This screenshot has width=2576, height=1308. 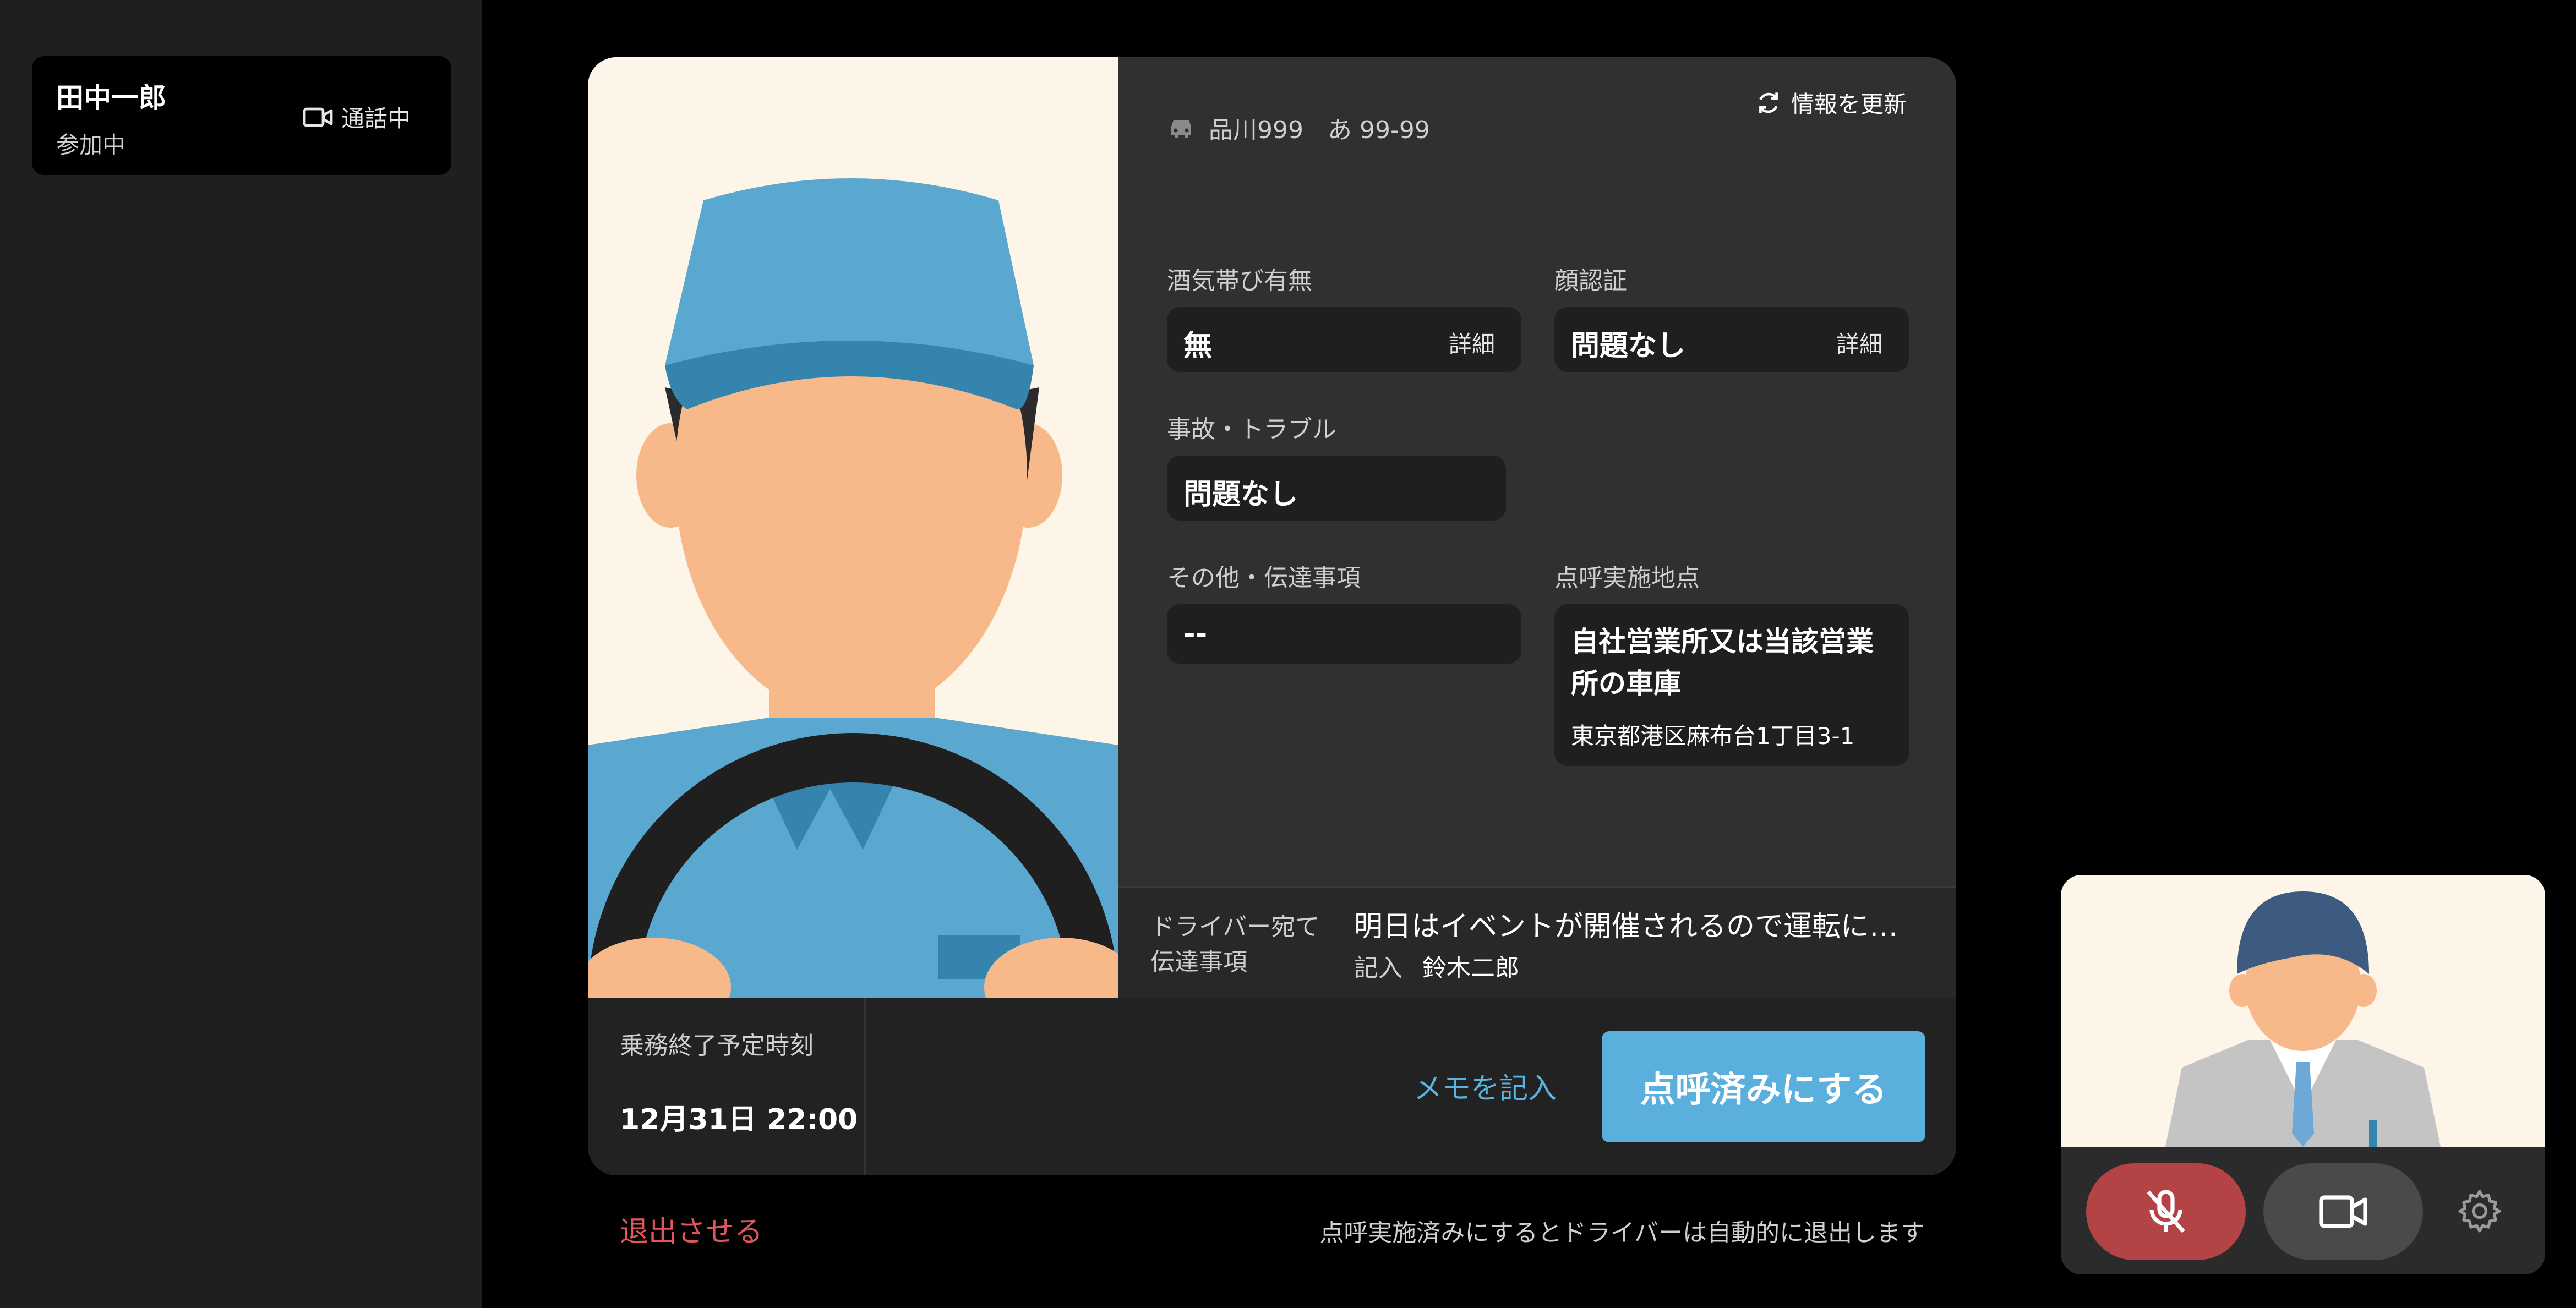 I want to click on memo-button: メモを記入, so click(x=1485, y=1086).